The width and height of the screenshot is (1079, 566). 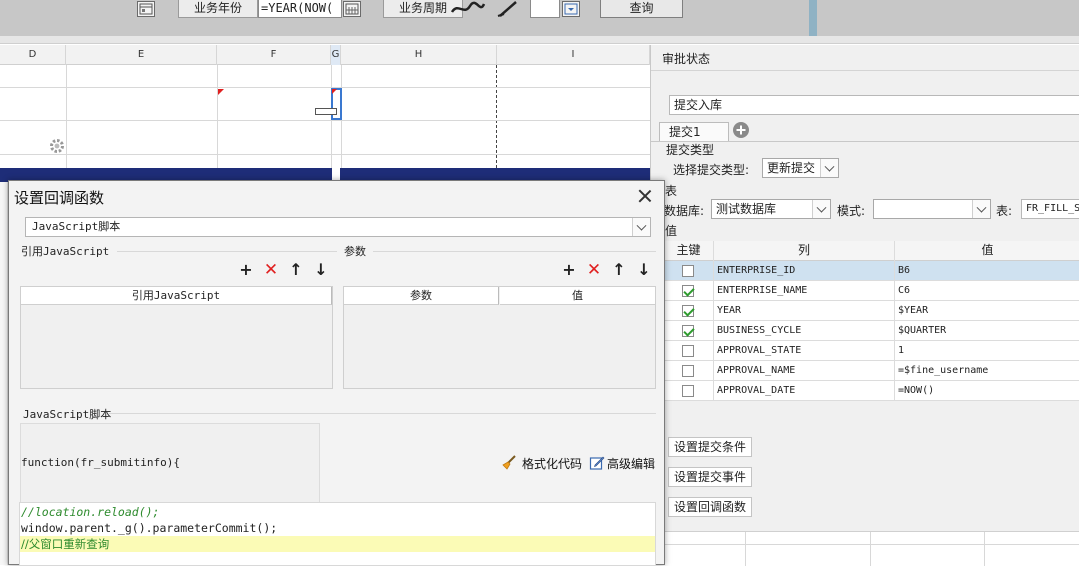 I want to click on edit-icon, so click(x=597, y=463).